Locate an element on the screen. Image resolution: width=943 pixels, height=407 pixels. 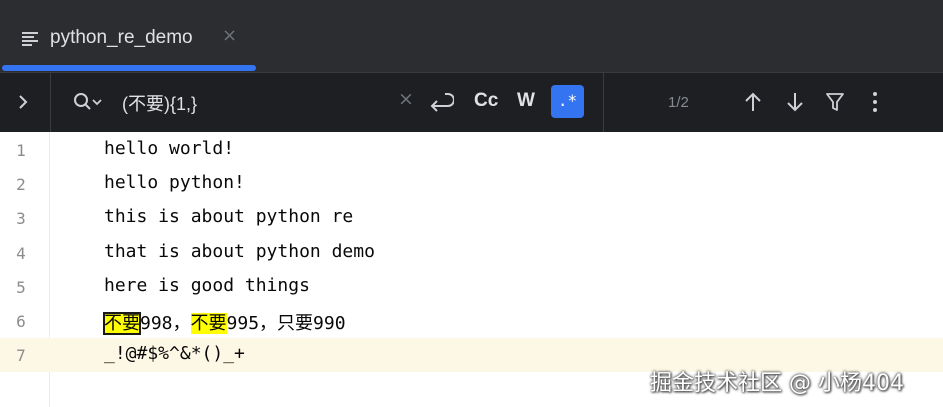
line-number: 1 is located at coordinates (21, 150).